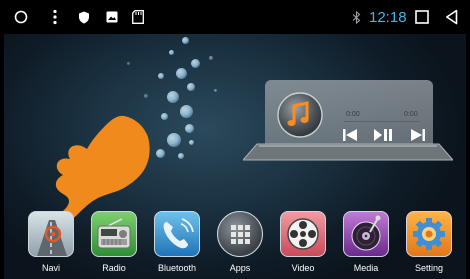 The width and height of the screenshot is (470, 279). Describe the element at coordinates (348, 120) in the screenshot. I see `music-widget: 0:00 0:00` at that location.